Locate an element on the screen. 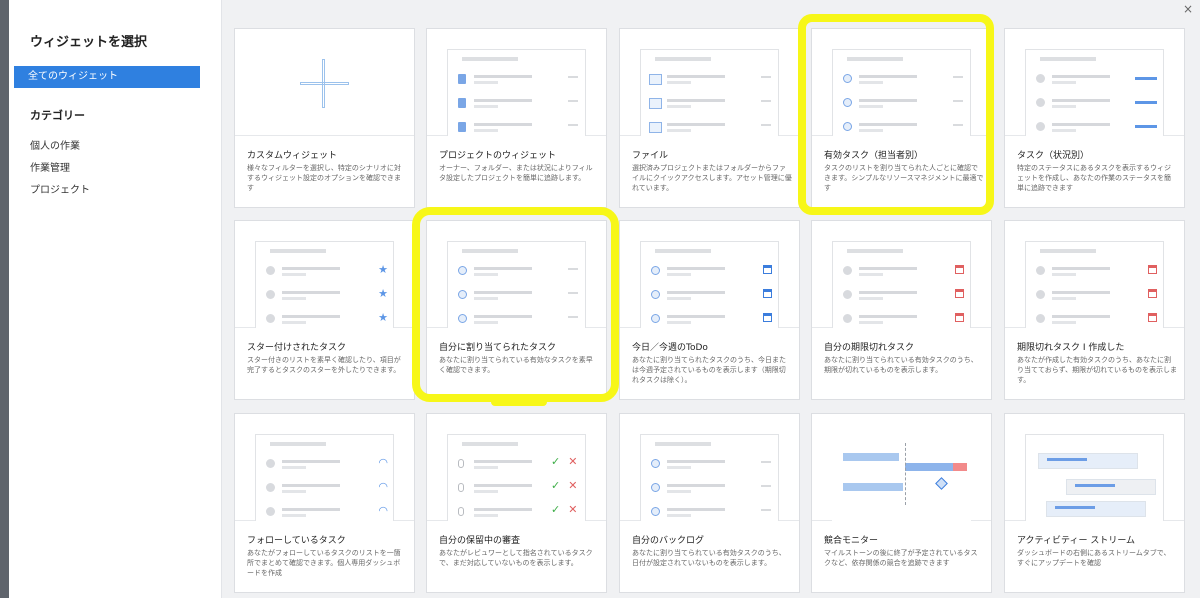  star-icon: ★ is located at coordinates (383, 317).